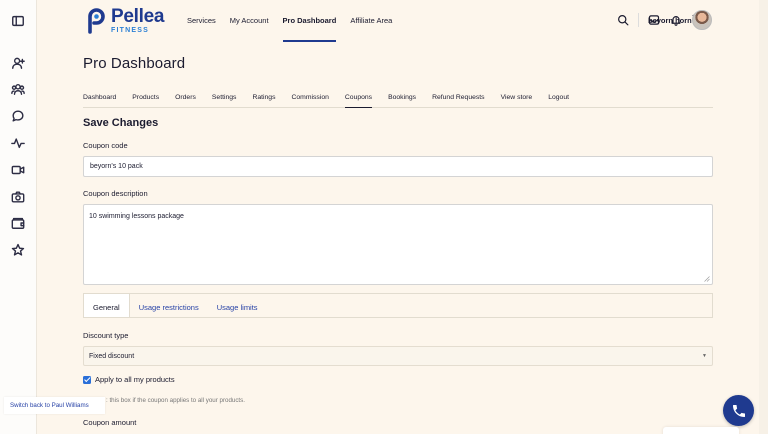 This screenshot has height=434, width=768. What do you see at coordinates (136, 216) in the screenshot?
I see `coupon-description-value: 10 swimming lessons package` at bounding box center [136, 216].